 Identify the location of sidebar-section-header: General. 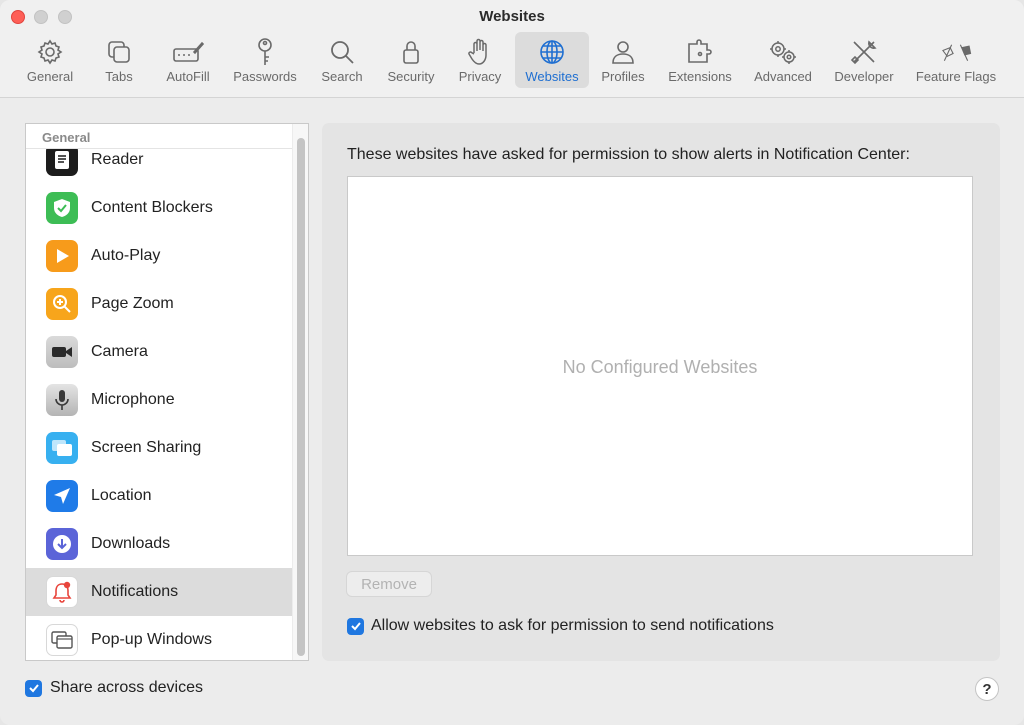
(160, 136).